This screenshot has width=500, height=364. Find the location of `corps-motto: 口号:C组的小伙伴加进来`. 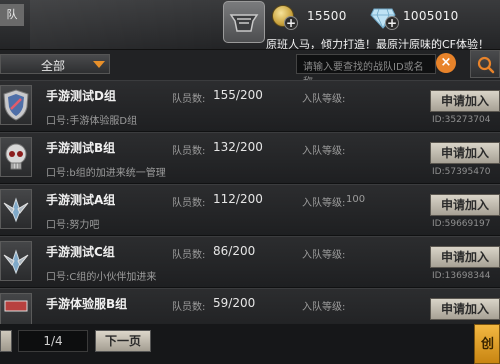

corps-motto: 口号:C组的小伙伴加进来 is located at coordinates (101, 277).